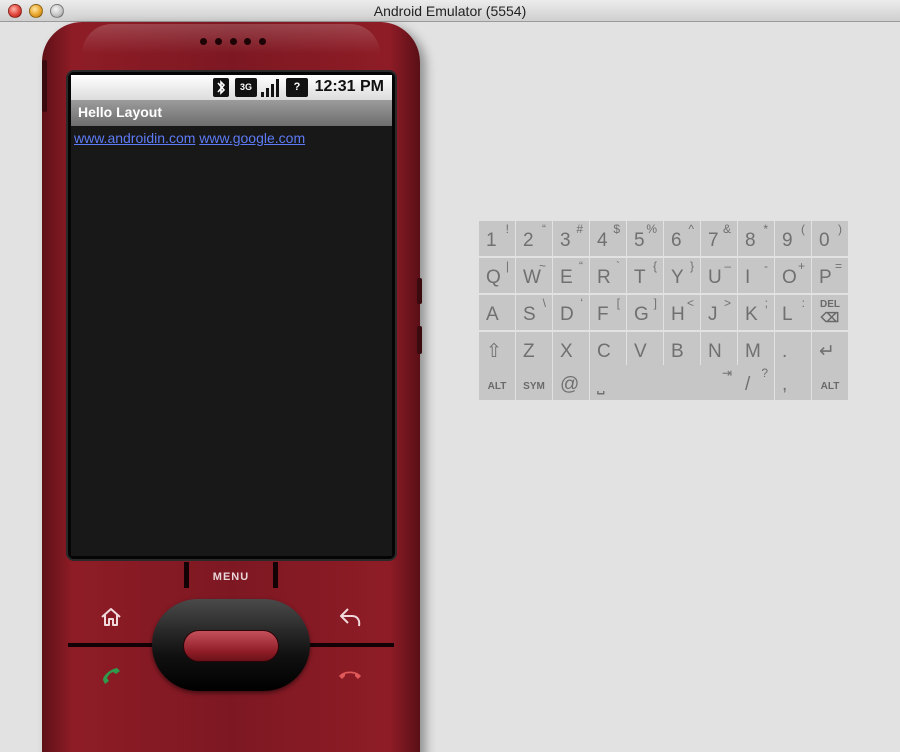 The width and height of the screenshot is (900, 752). What do you see at coordinates (120, 112) in the screenshot?
I see `app-title: Hello Layout` at bounding box center [120, 112].